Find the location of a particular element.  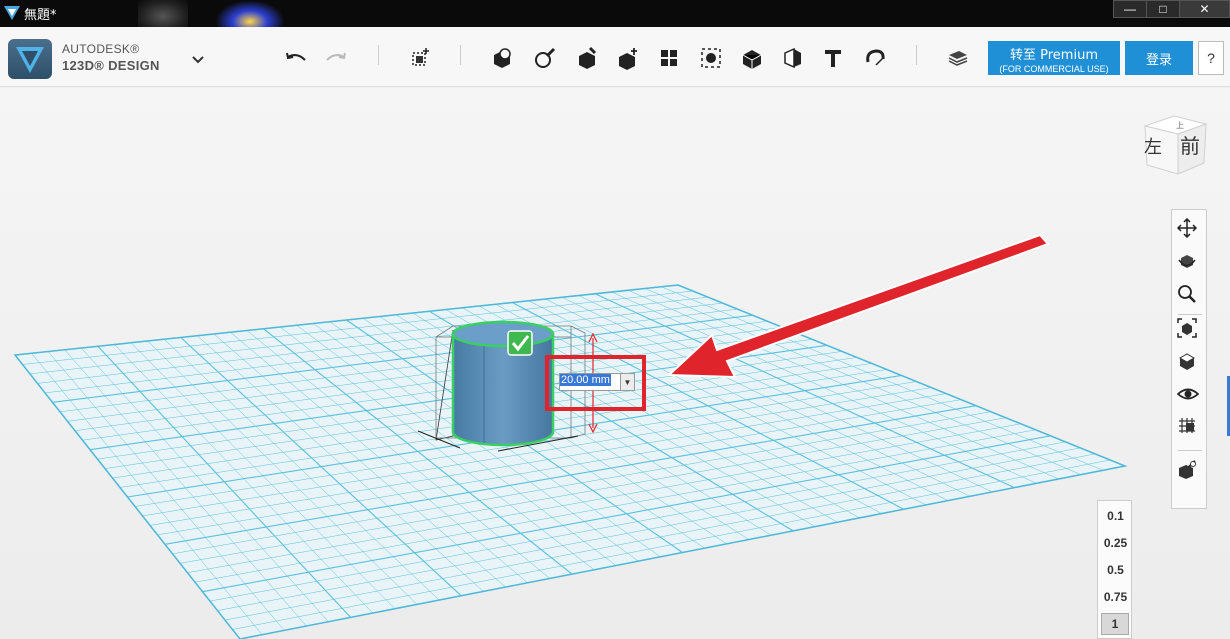

text-icon is located at coordinates (833, 58).